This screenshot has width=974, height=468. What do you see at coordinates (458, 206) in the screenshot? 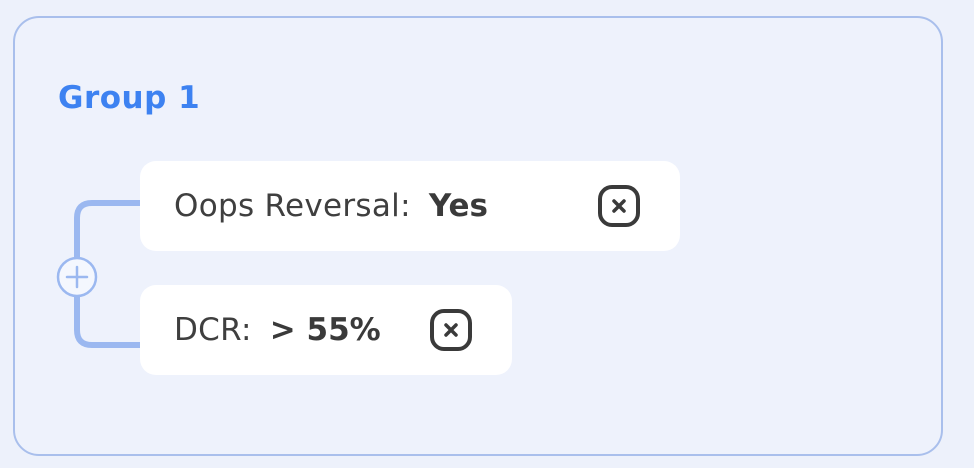
I see `condition-value: Yes` at bounding box center [458, 206].